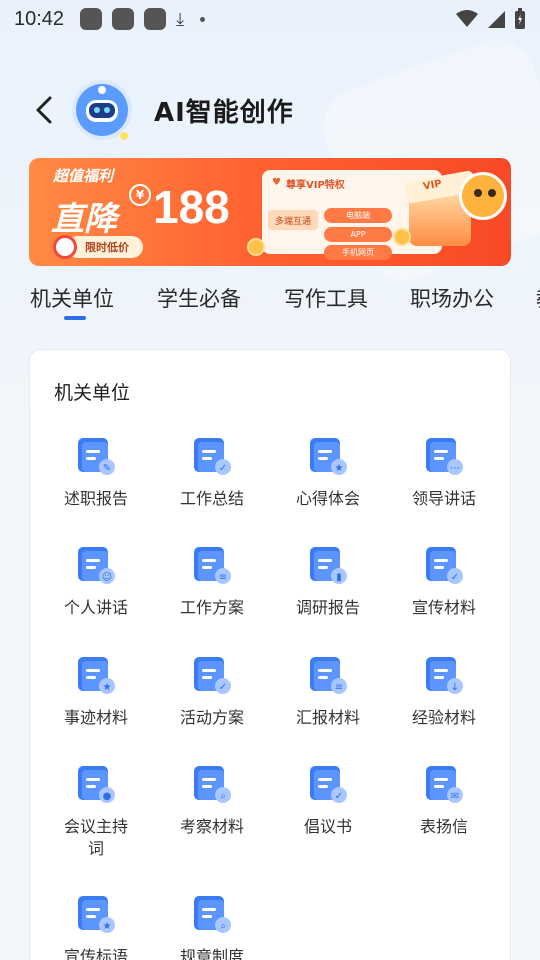 This screenshot has height=960, width=540. I want to click on report-edit-icon: ✎, so click(96, 456).